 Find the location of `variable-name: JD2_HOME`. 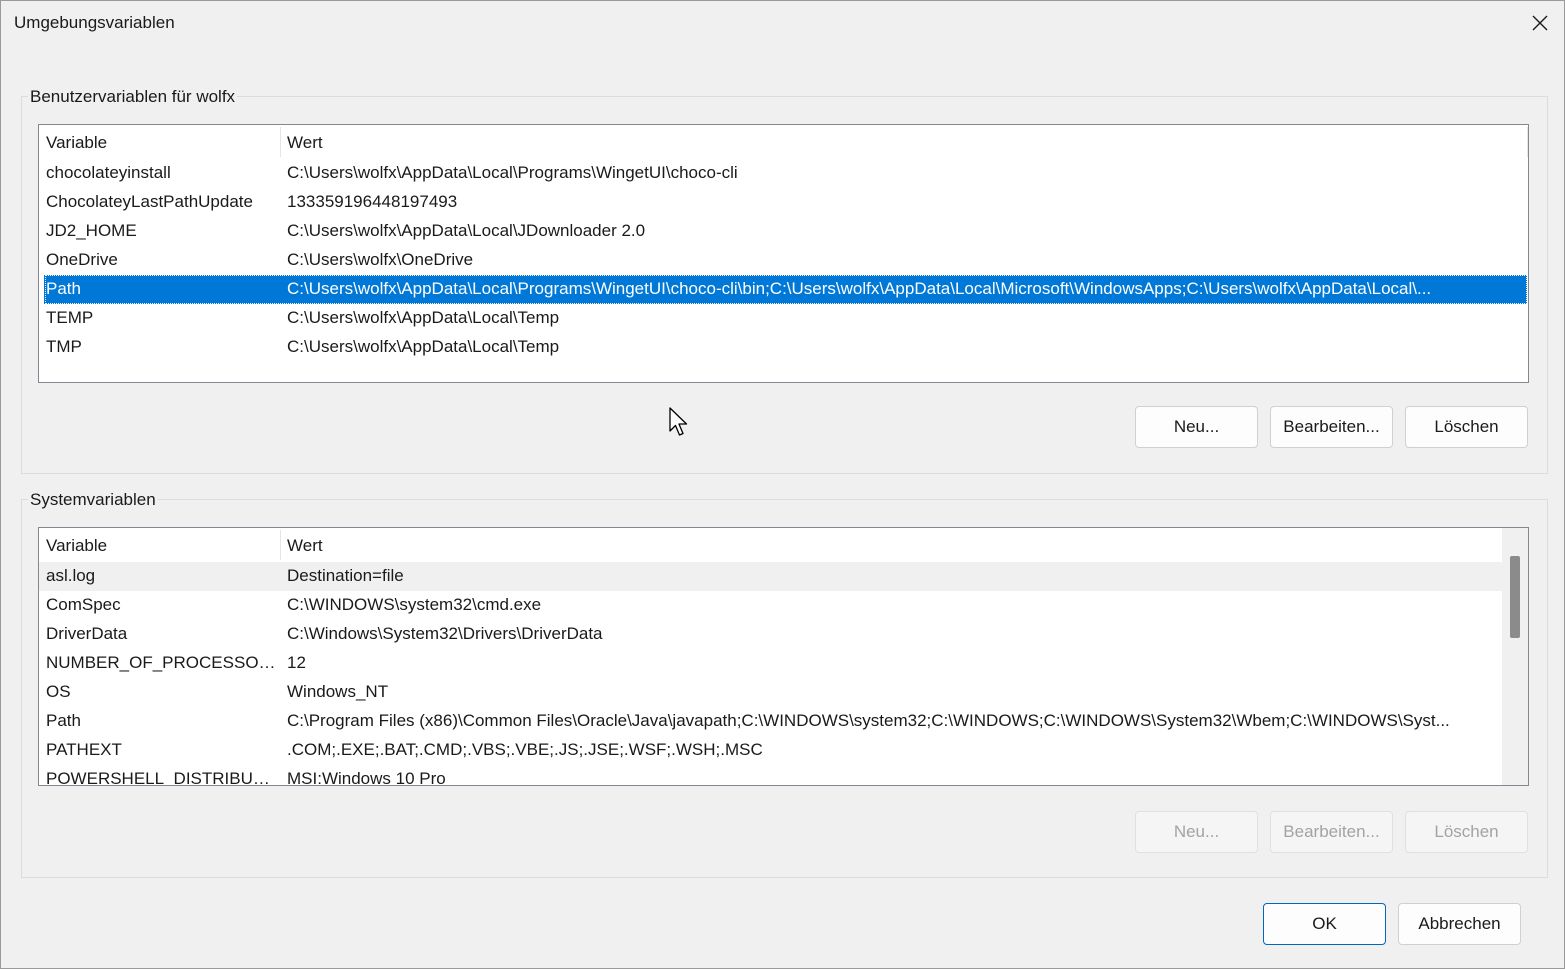

variable-name: JD2_HOME is located at coordinates (91, 230).